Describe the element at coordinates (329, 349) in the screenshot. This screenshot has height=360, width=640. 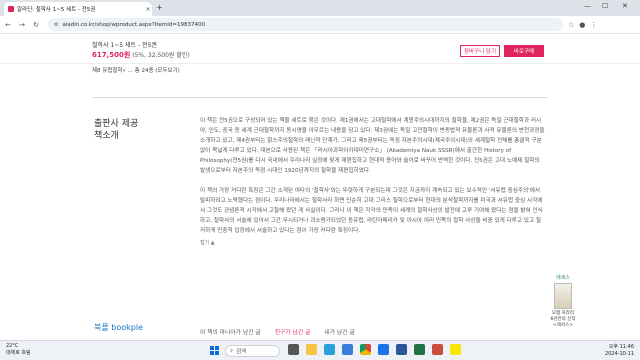
I see `edge-icon` at that location.